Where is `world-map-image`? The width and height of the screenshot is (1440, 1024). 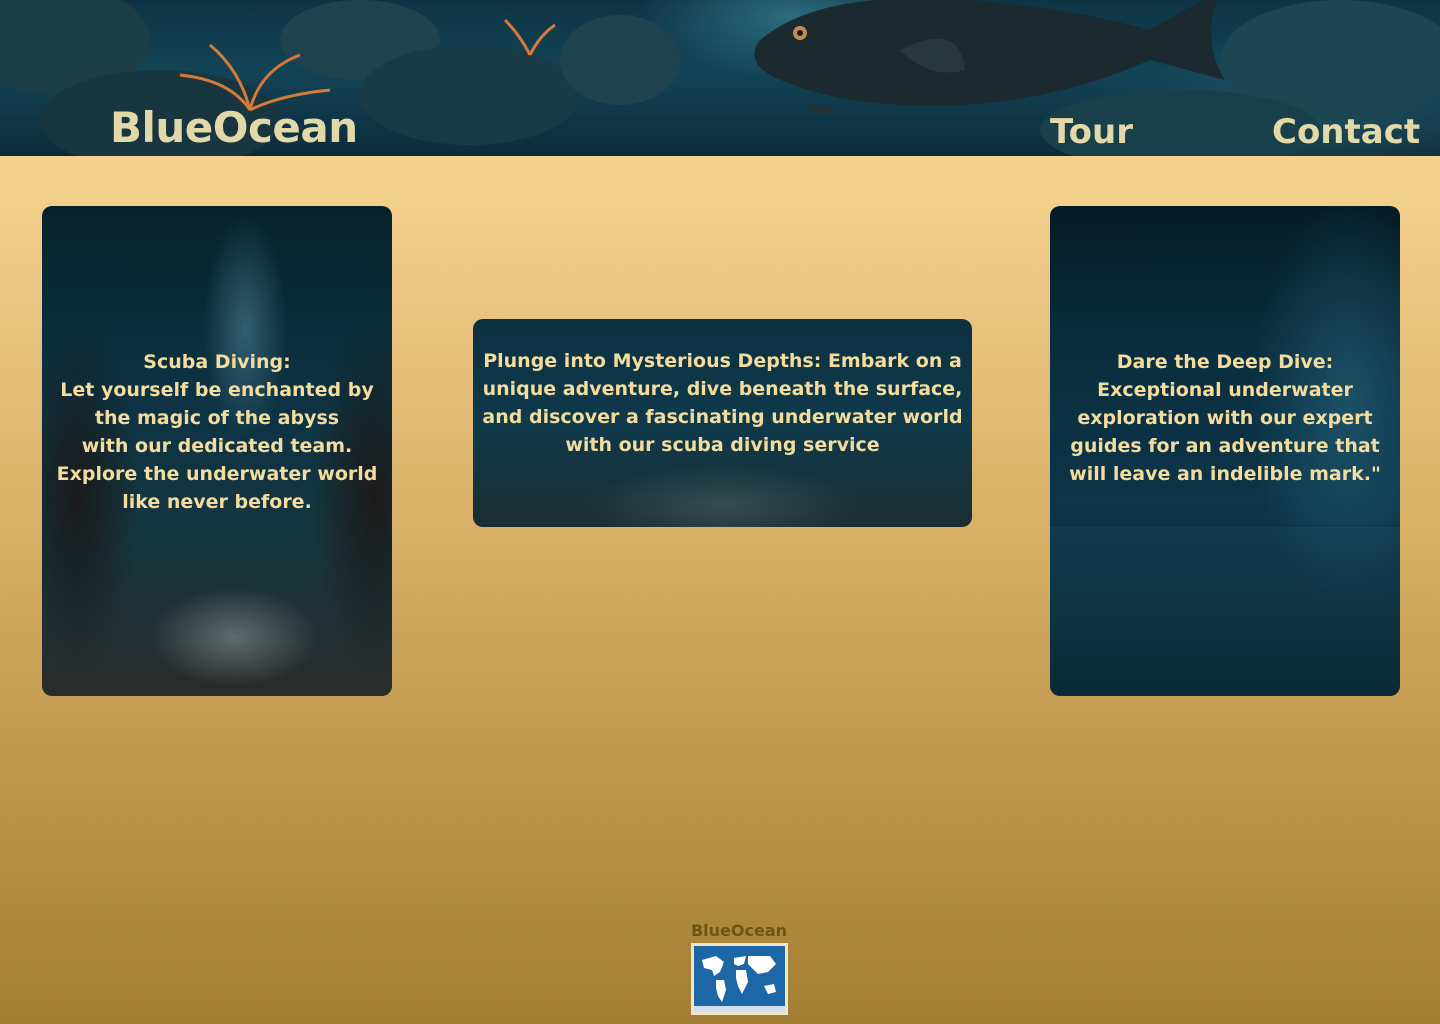
world-map-image is located at coordinates (739, 979).